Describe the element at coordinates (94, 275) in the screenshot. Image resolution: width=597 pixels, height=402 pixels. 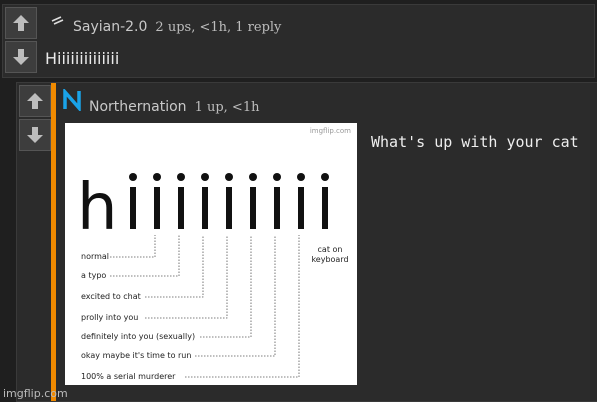
I see `meme-label: a typo` at that location.